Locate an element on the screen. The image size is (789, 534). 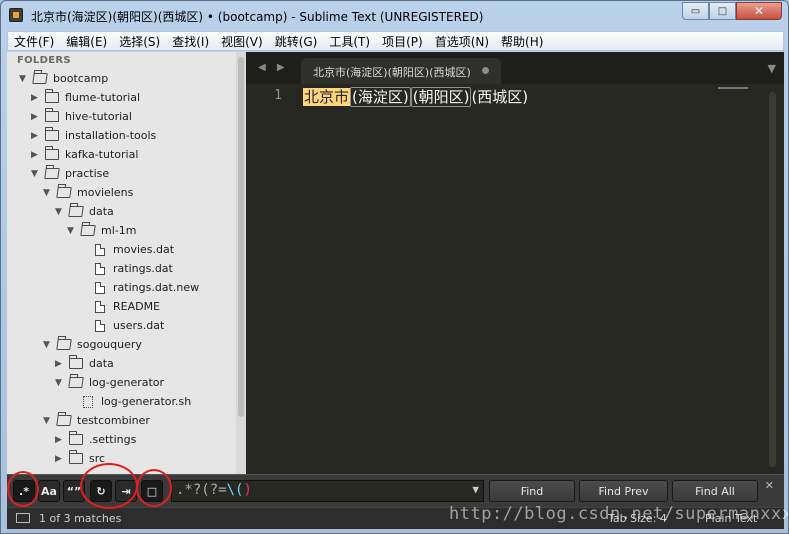
sidebar-item: ▶ flume-tutorial is located at coordinates (85, 97).